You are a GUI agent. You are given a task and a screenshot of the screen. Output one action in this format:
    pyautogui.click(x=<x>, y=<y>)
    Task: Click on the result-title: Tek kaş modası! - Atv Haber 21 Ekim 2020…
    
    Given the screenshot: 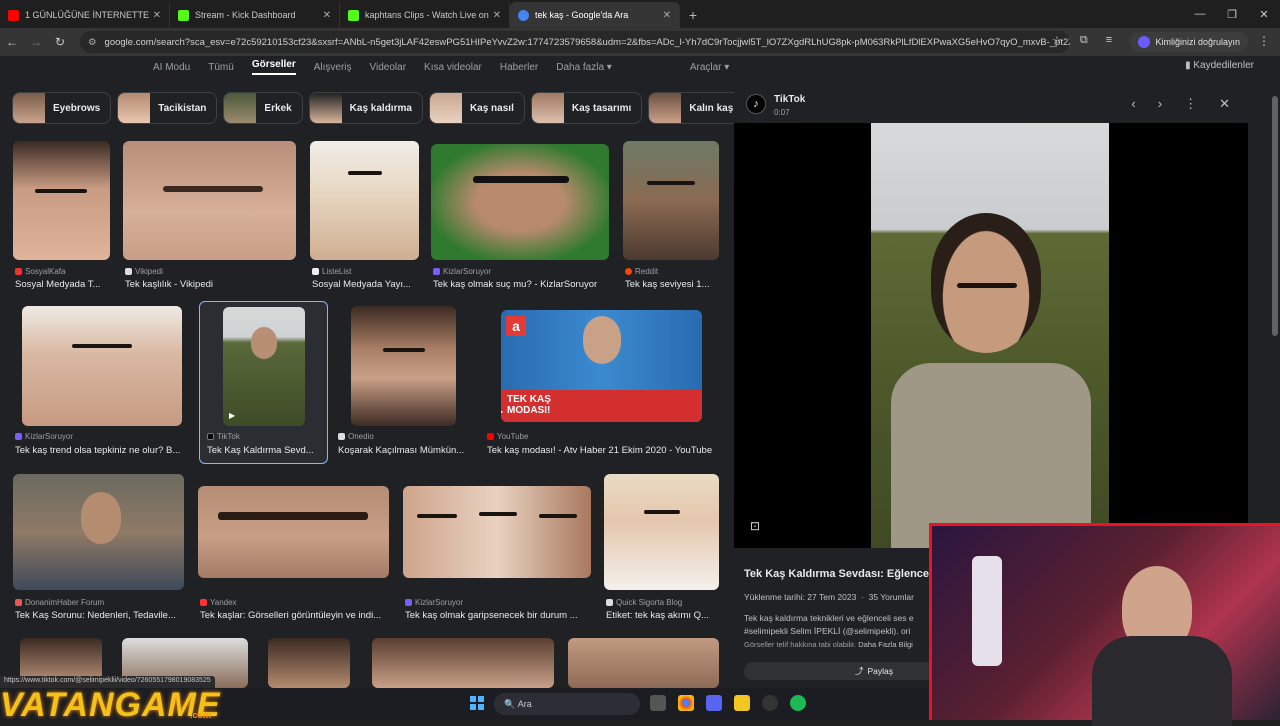 What is the action you would take?
    pyautogui.click(x=603, y=450)
    